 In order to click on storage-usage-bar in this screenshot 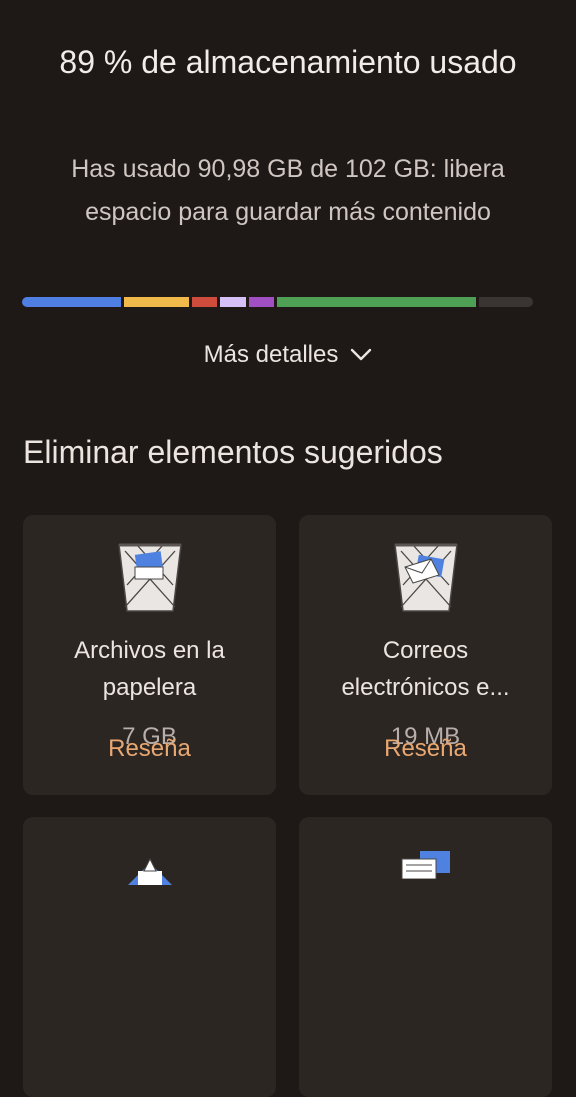, I will do `click(285, 302)`.